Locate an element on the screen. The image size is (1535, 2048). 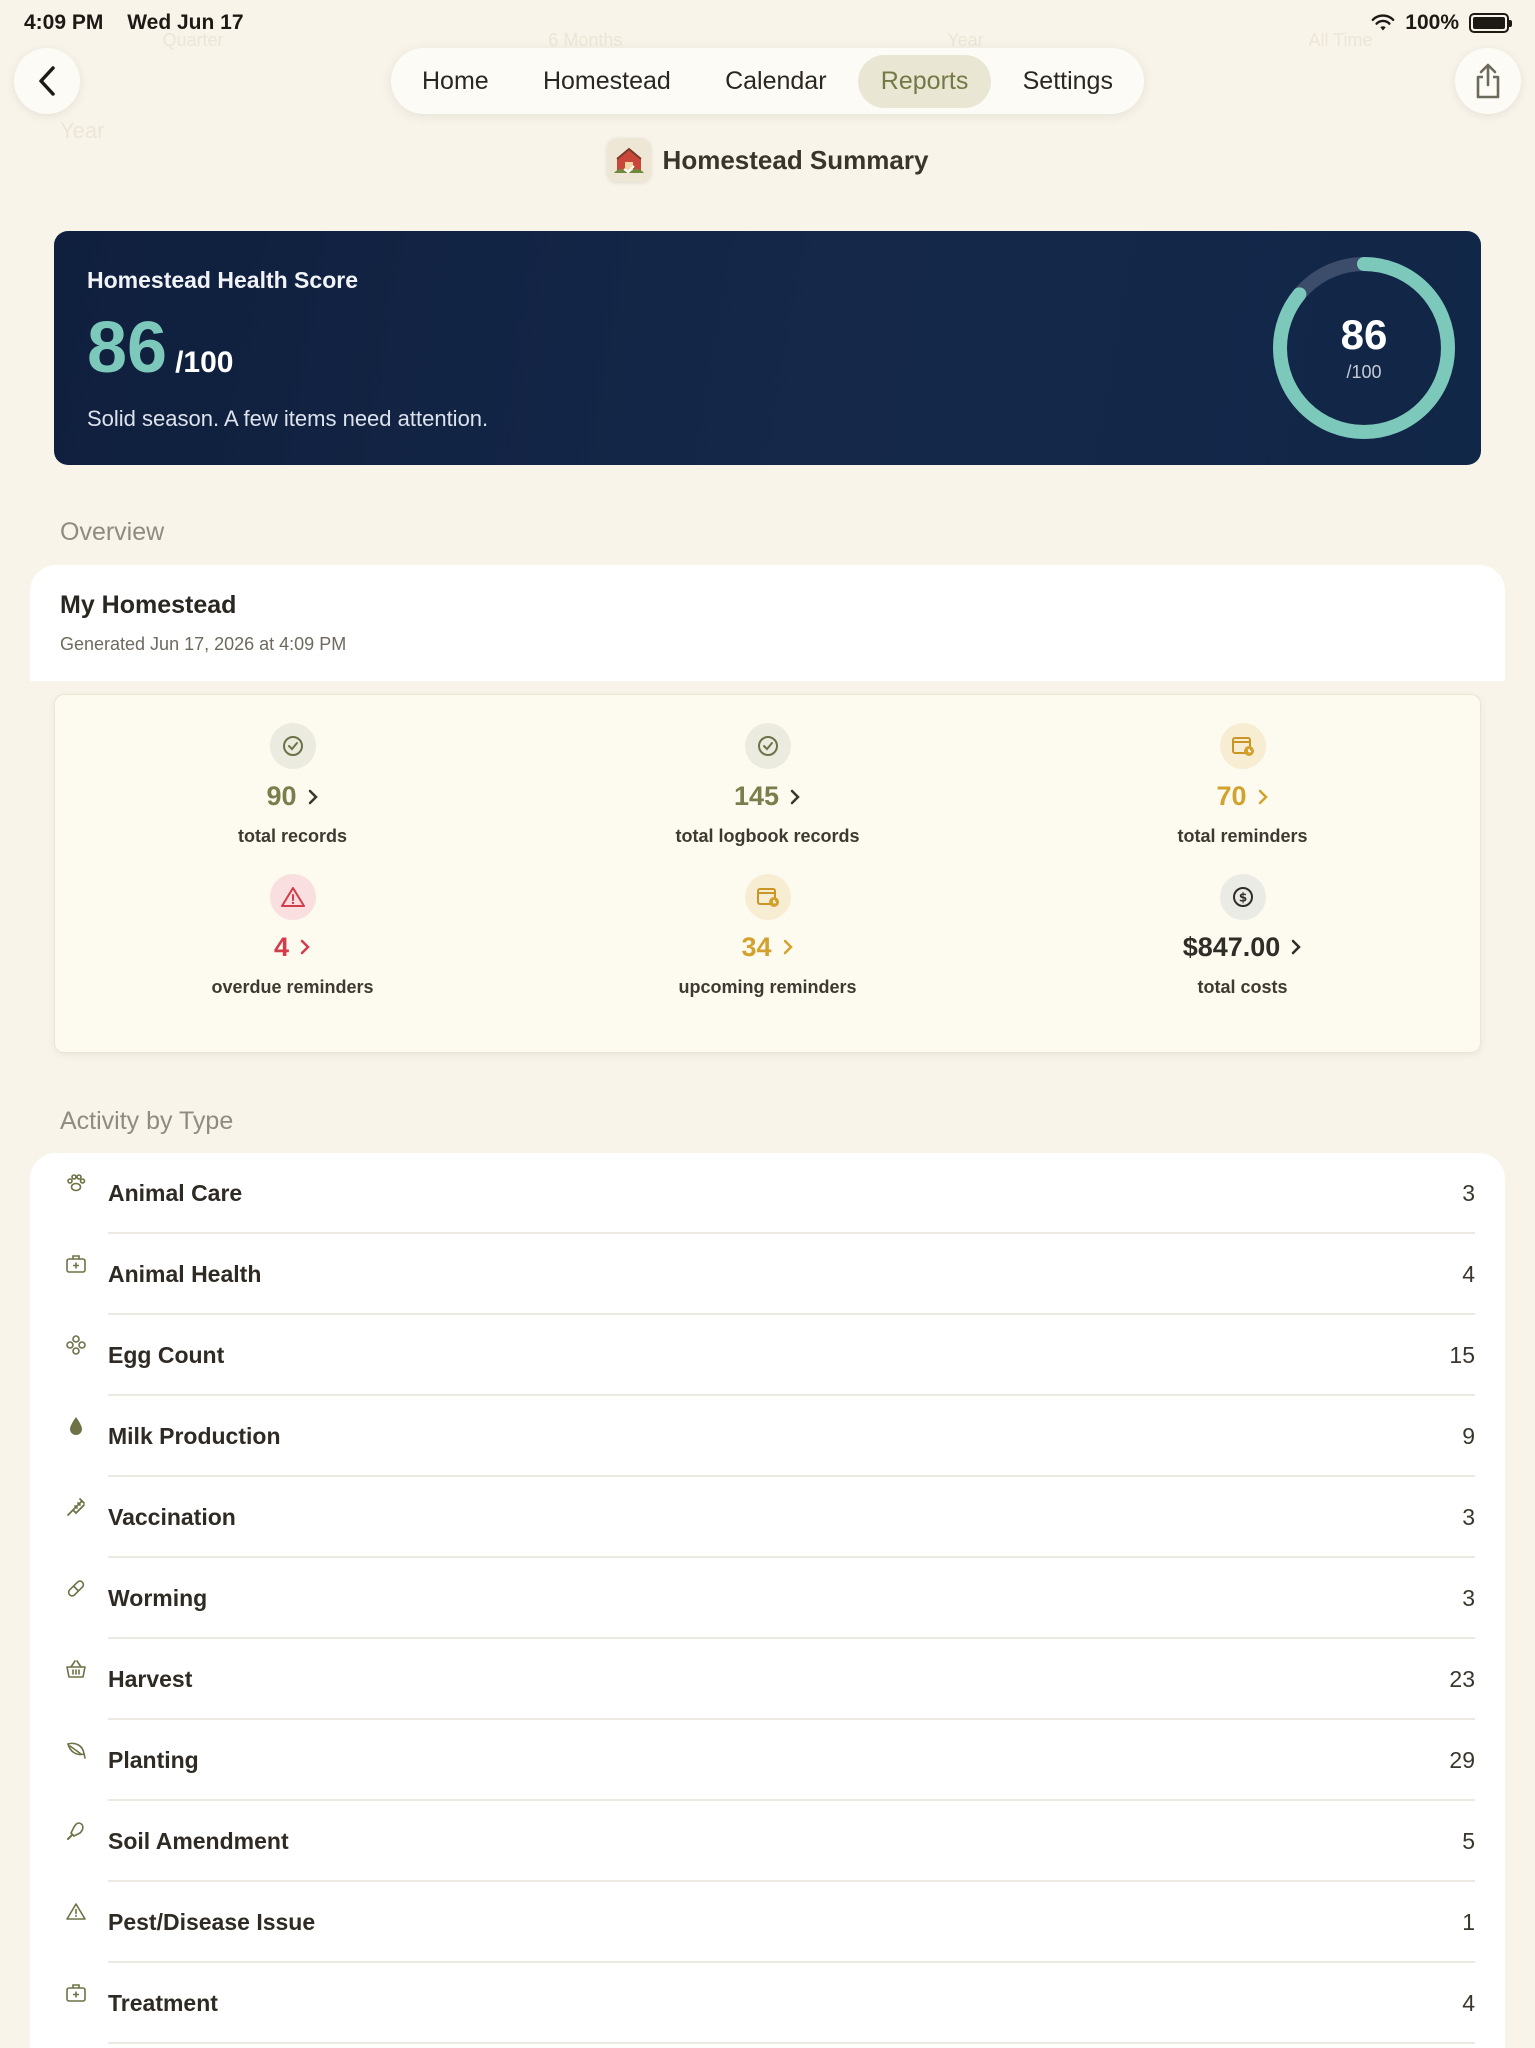
activity-row-pest-disease-issue: Pest/Disease Issue 1 is located at coordinates (767, 1922).